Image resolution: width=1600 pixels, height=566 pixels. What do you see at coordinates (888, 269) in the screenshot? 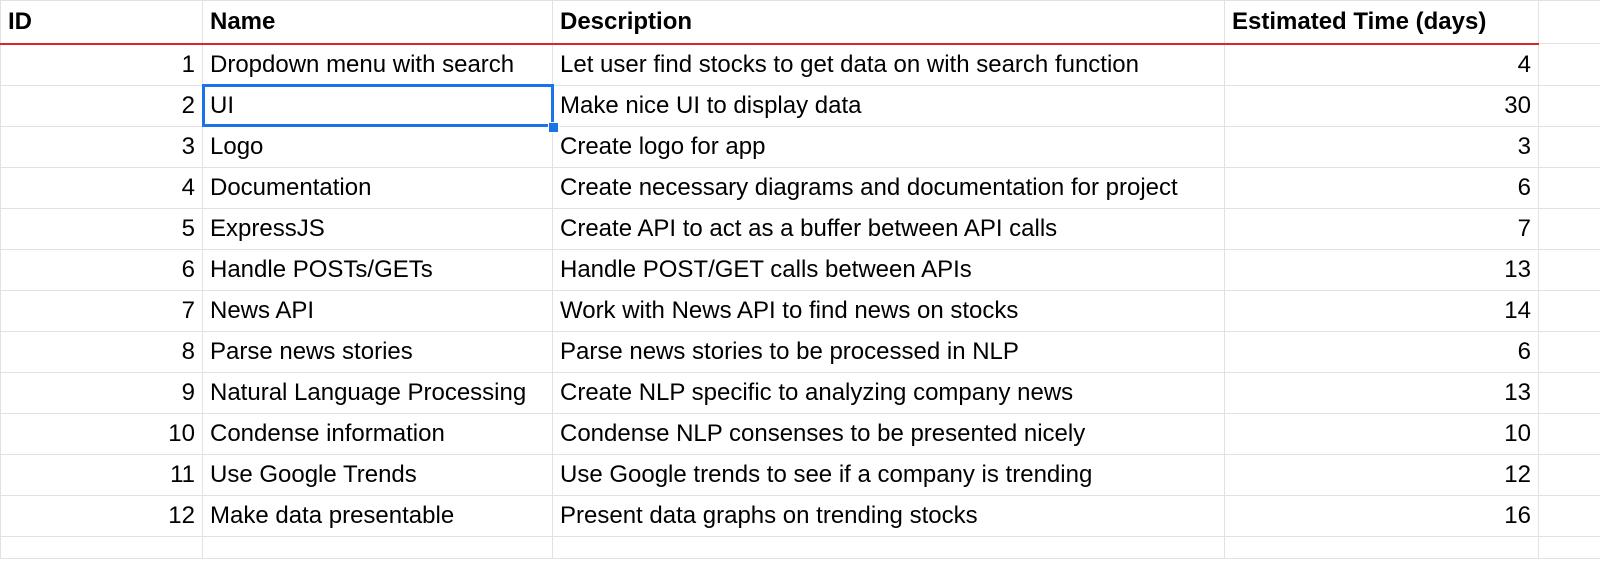
I see `cell-description: Handle POST/GET calls between APIs` at bounding box center [888, 269].